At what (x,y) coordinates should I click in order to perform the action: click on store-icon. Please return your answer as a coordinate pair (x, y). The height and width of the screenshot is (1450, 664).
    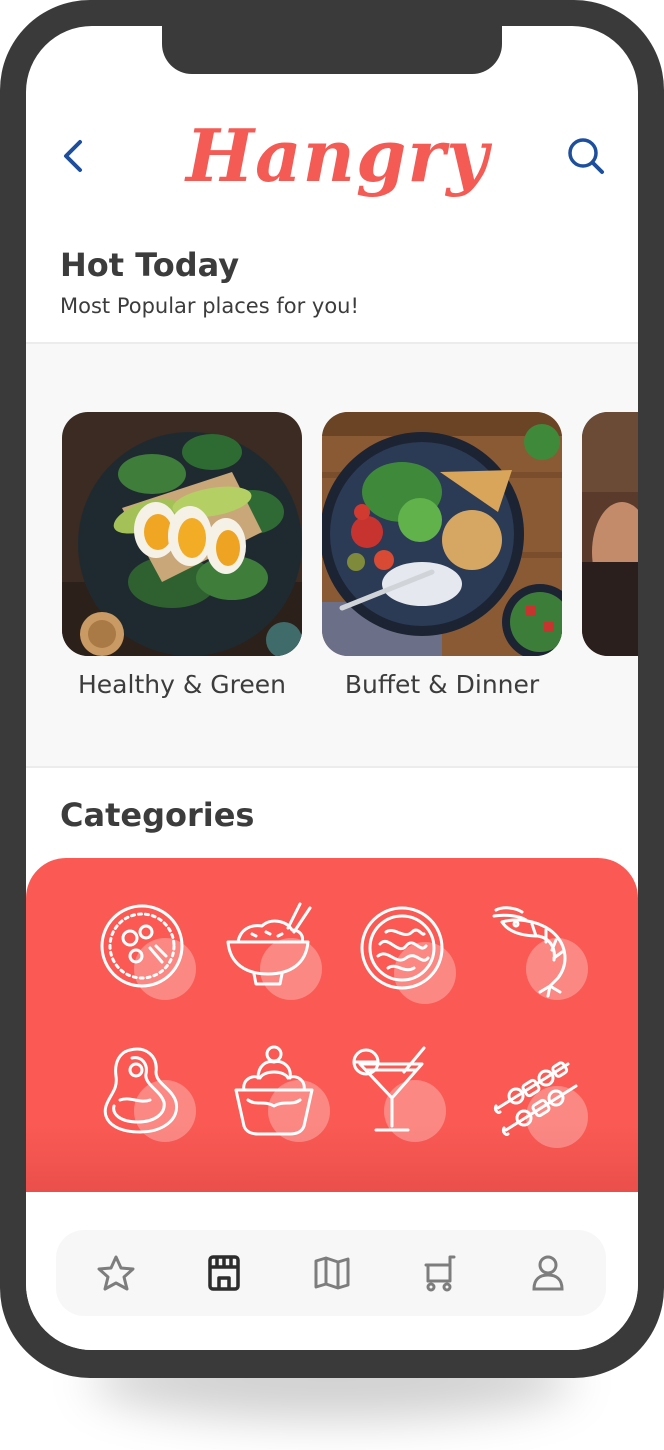
    Looking at the image, I should click on (224, 1273).